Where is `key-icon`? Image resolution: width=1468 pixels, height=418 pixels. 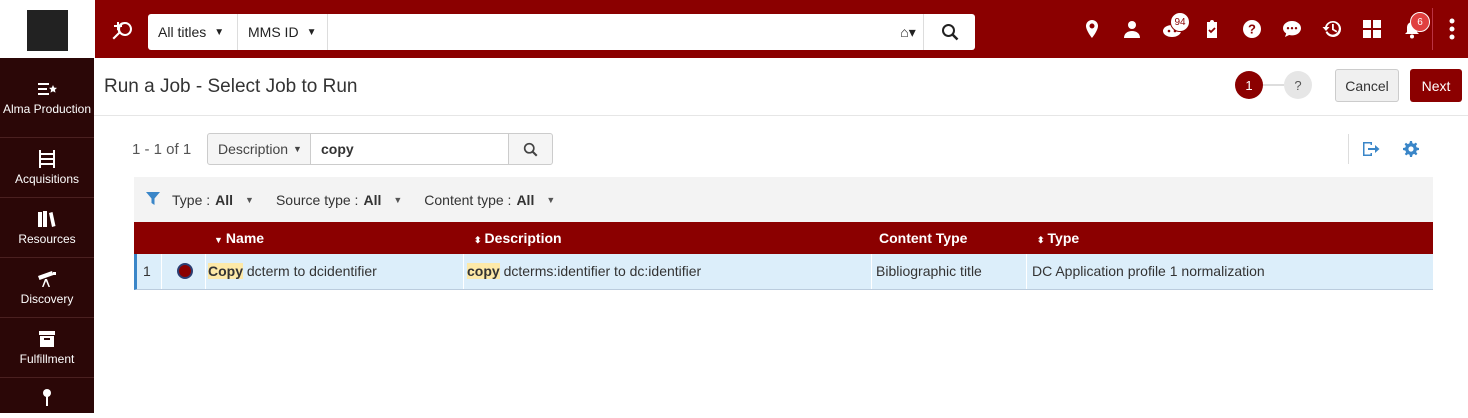 key-icon is located at coordinates (47, 397).